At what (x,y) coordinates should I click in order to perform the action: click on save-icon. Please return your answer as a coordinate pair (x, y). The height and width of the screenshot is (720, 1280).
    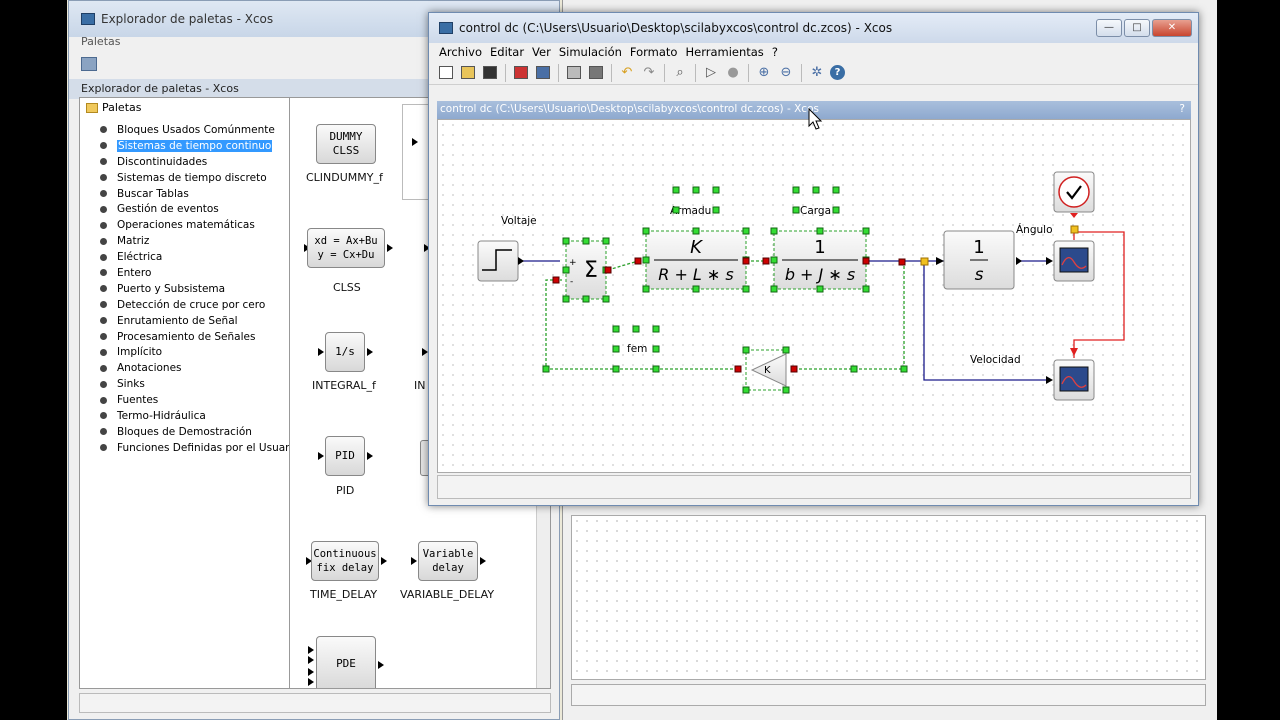
    Looking at the image, I should click on (521, 73).